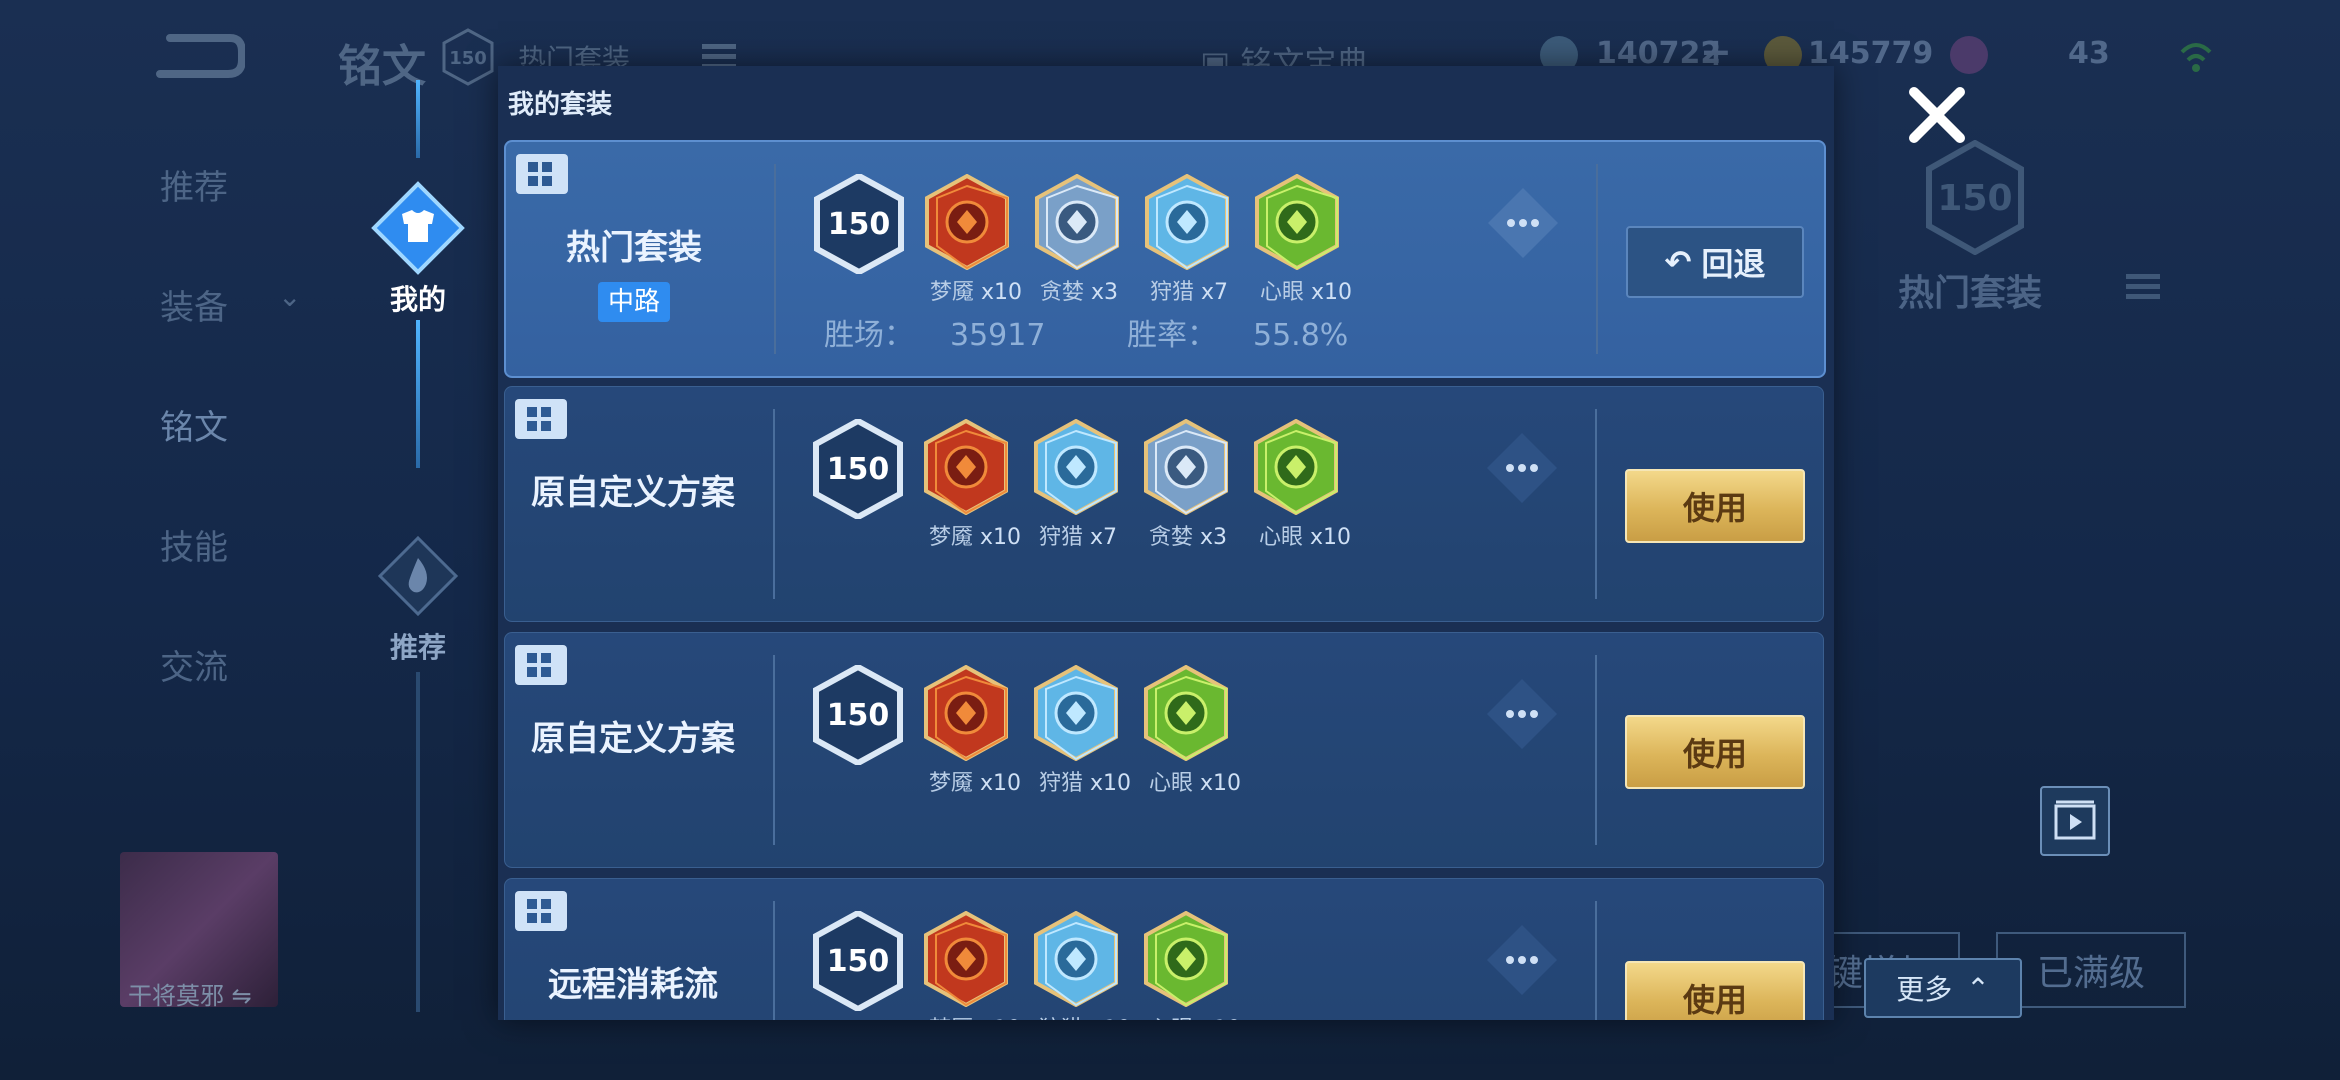 The width and height of the screenshot is (2340, 1080). I want to click on more-button: 更多 ⌃, so click(1943, 988).